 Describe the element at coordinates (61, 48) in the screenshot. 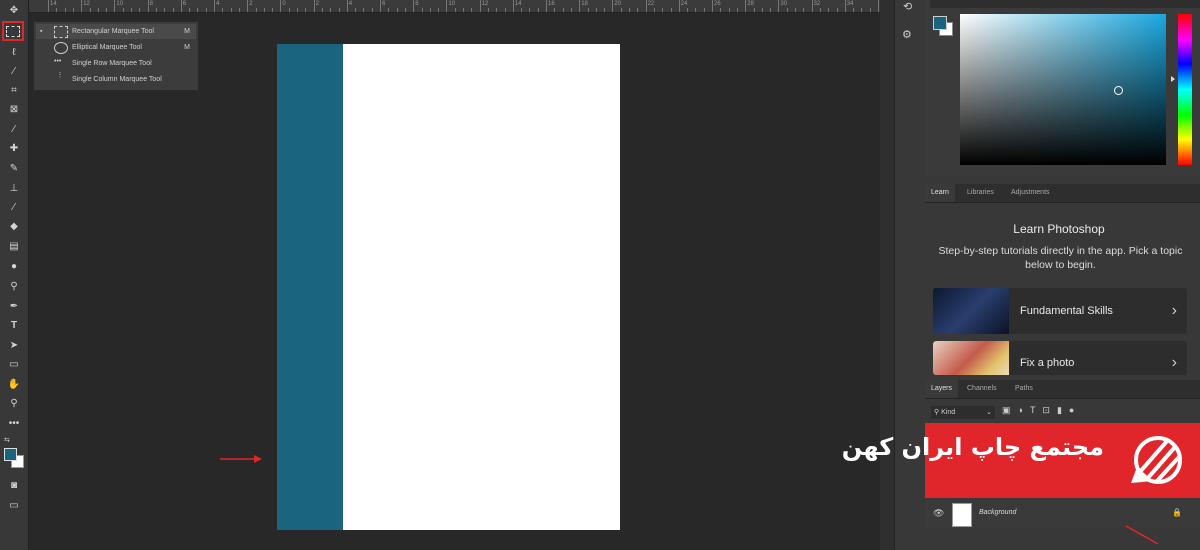

I see `elliptical-marquee-icon` at that location.